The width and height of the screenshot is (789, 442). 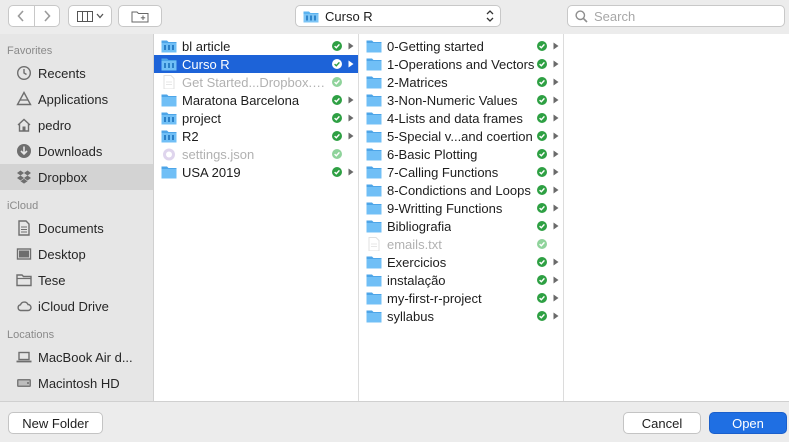 I want to click on forward-button, so click(x=46, y=16).